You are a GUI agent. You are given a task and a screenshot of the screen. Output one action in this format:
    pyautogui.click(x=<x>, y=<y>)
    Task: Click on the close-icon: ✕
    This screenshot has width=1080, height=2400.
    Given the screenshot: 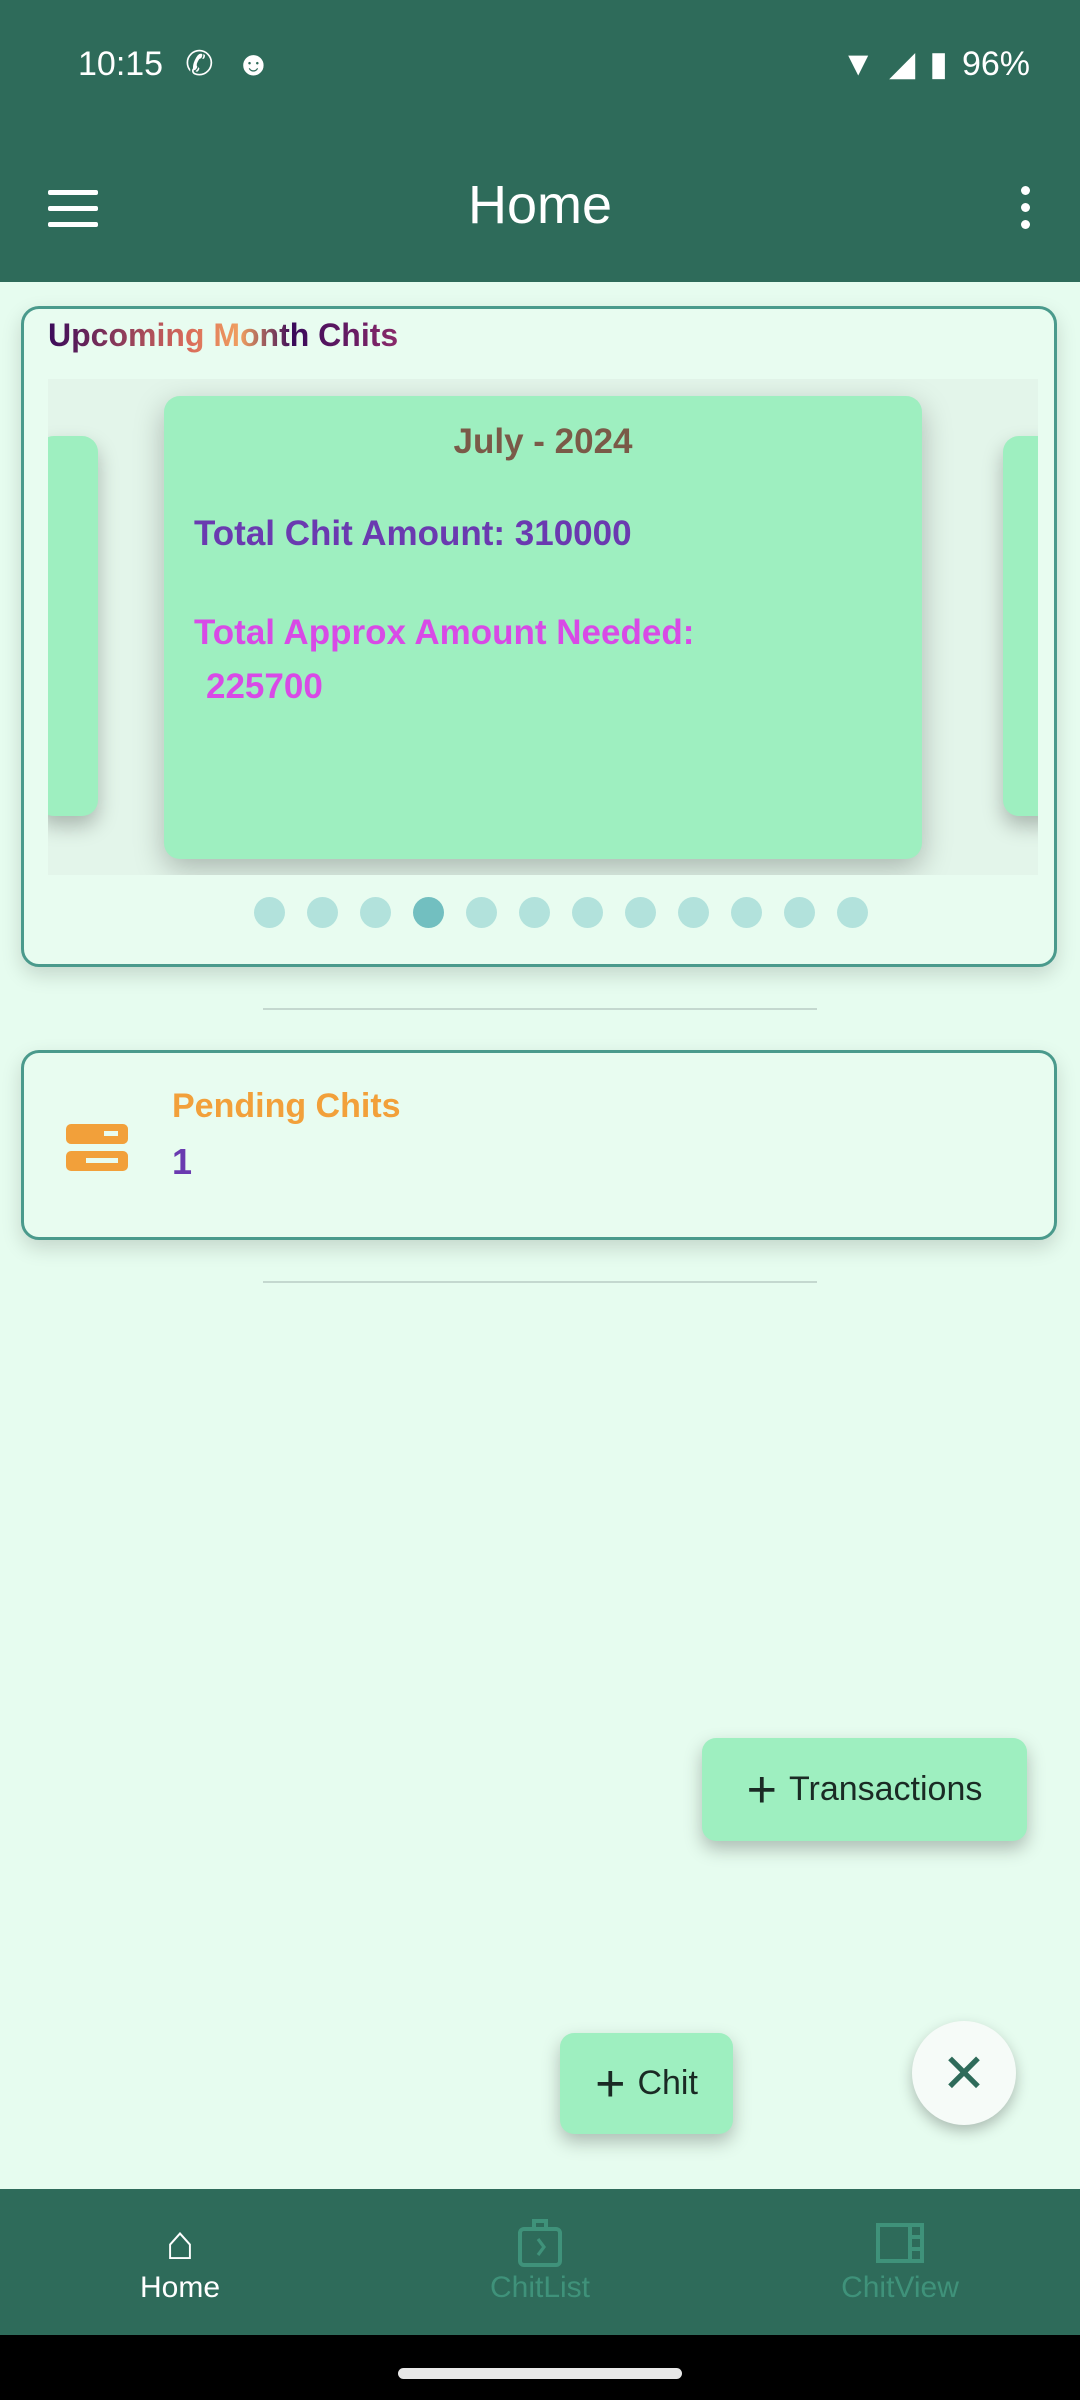 What is the action you would take?
    pyautogui.click(x=964, y=2073)
    